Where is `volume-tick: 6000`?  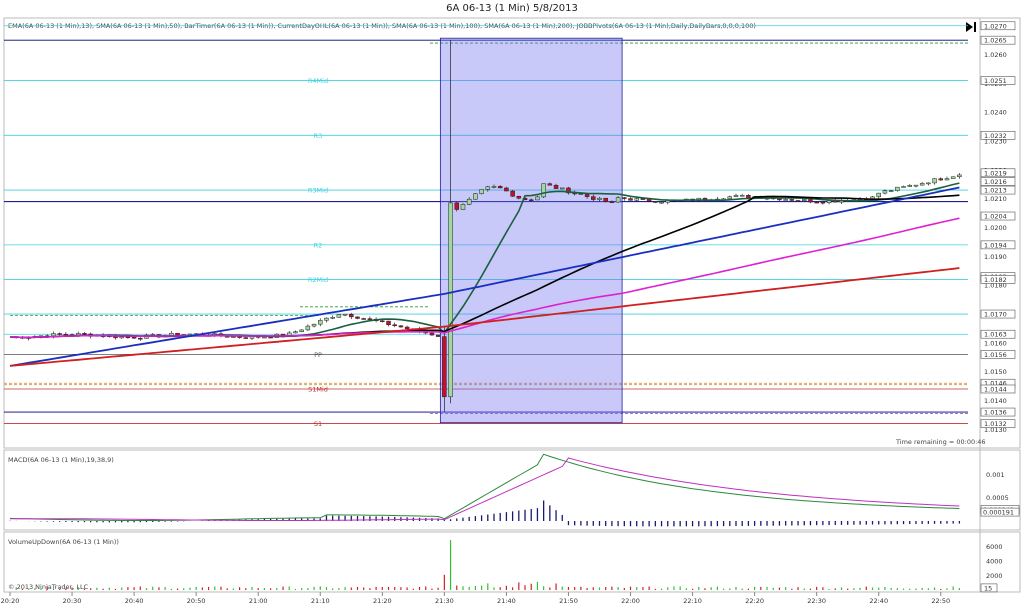 volume-tick: 6000 is located at coordinates (994, 547).